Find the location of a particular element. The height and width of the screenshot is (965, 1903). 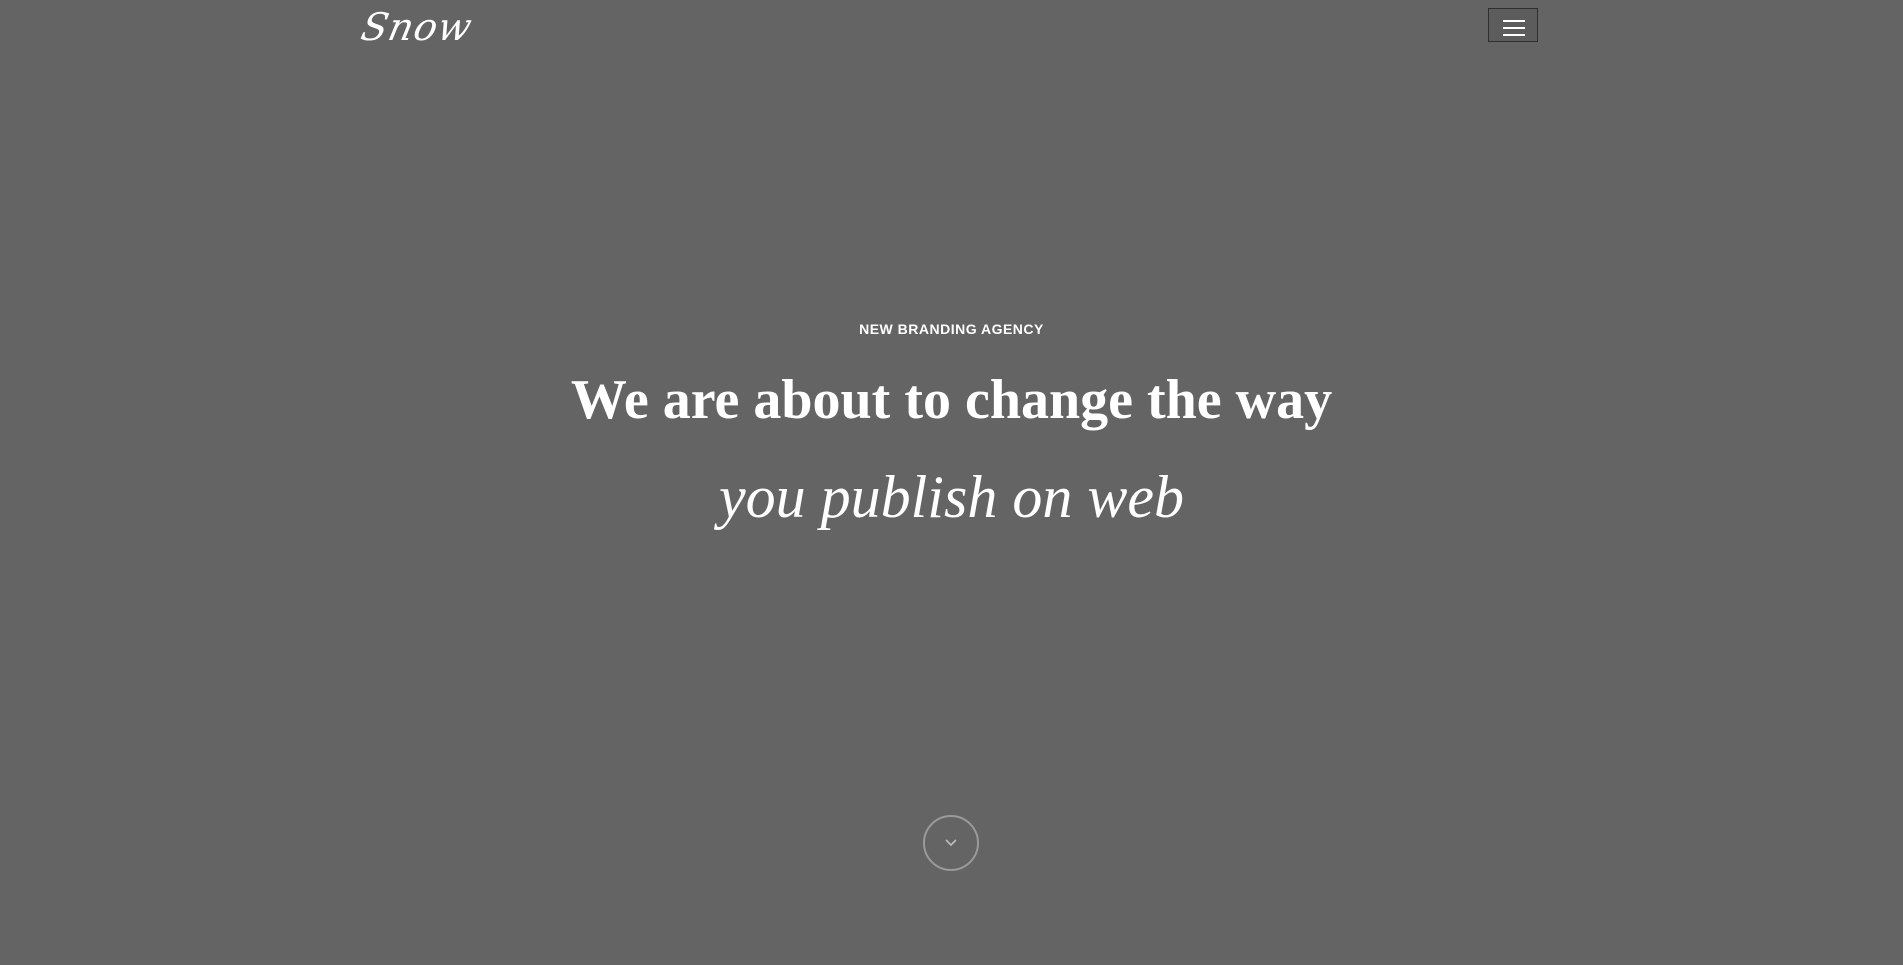

chevron-down-icon is located at coordinates (951, 843).